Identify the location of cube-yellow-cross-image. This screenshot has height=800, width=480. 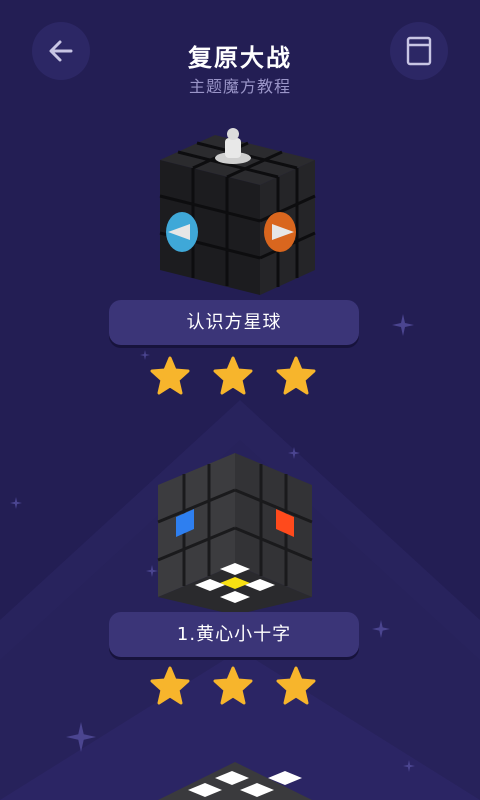
(235, 534).